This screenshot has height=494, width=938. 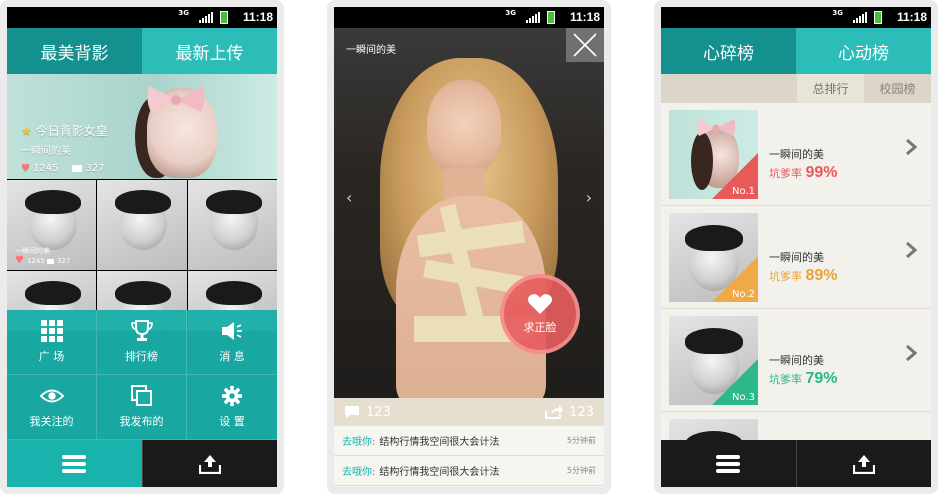 I want to click on gear-icon, so click(x=232, y=396).